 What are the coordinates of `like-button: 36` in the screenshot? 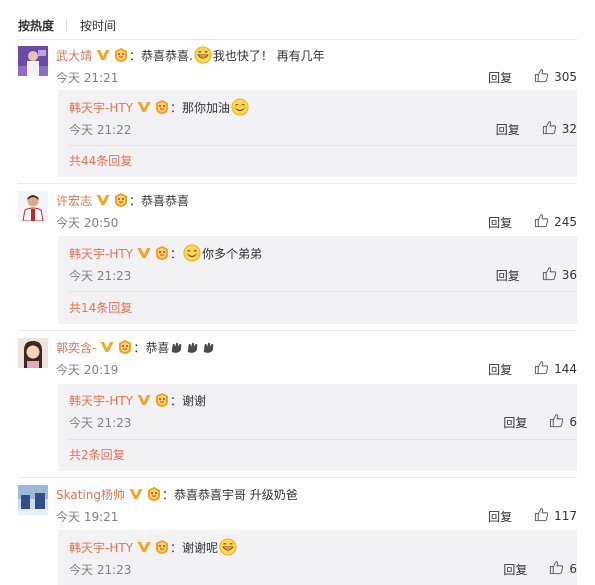 It's located at (559, 275).